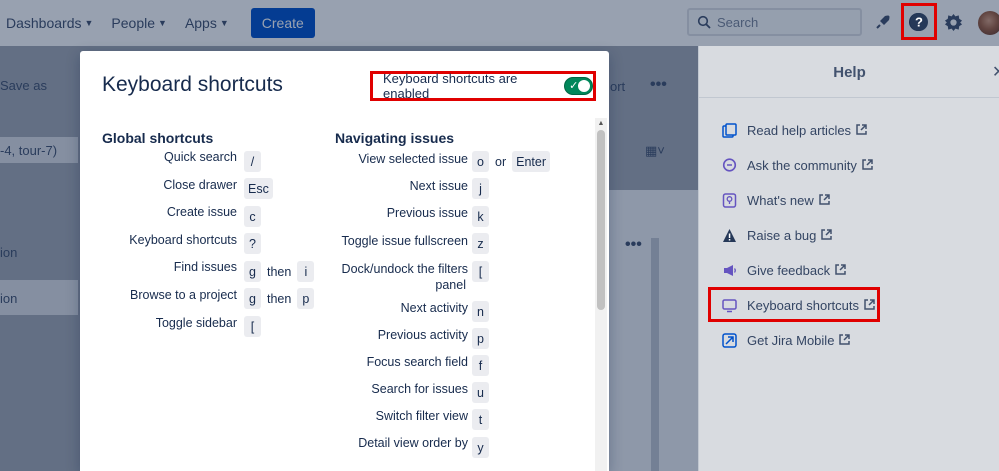 This screenshot has width=999, height=471. What do you see at coordinates (574, 86) in the screenshot?
I see `check-icon: ✓` at bounding box center [574, 86].